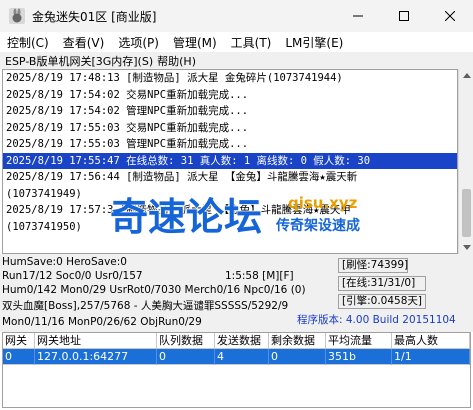  What do you see at coordinates (186, 357) in the screenshot?
I see `cell-queue: 0` at bounding box center [186, 357].